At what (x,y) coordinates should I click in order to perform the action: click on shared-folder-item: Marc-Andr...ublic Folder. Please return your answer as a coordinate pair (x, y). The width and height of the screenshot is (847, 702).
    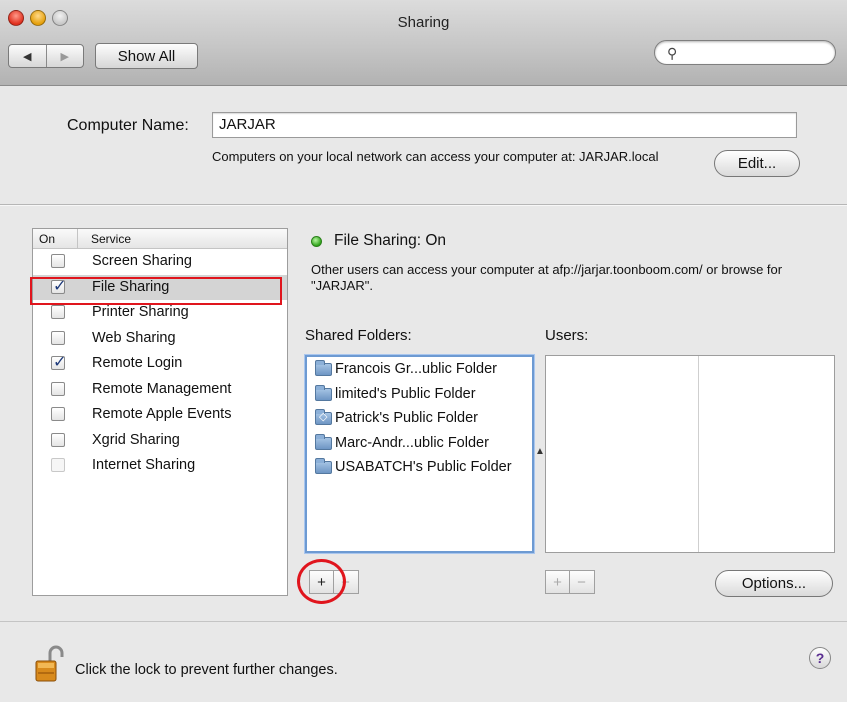
    Looking at the image, I should click on (419, 443).